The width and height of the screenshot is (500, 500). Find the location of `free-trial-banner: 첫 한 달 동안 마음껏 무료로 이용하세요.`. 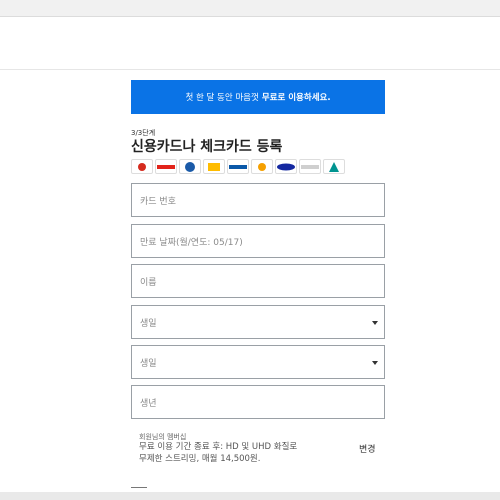

free-trial-banner: 첫 한 달 동안 마음껏 무료로 이용하세요. is located at coordinates (258, 97).